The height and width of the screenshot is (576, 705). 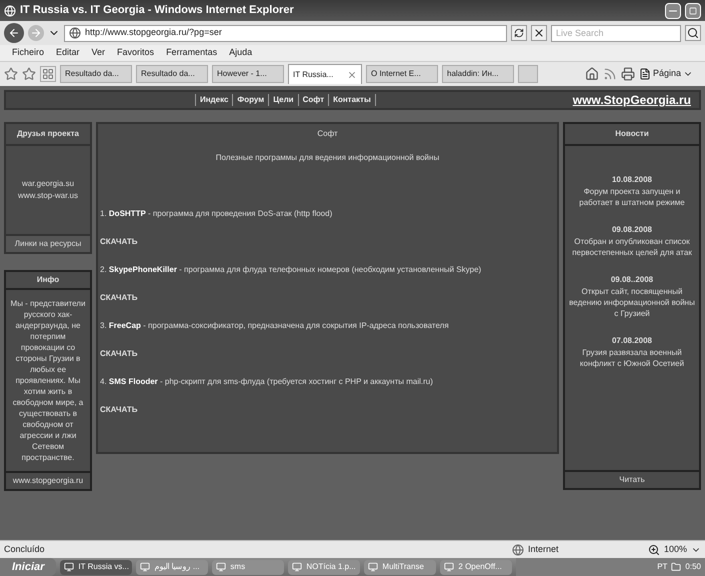 What do you see at coordinates (669, 74) in the screenshot?
I see `page-menu-button: Página` at bounding box center [669, 74].